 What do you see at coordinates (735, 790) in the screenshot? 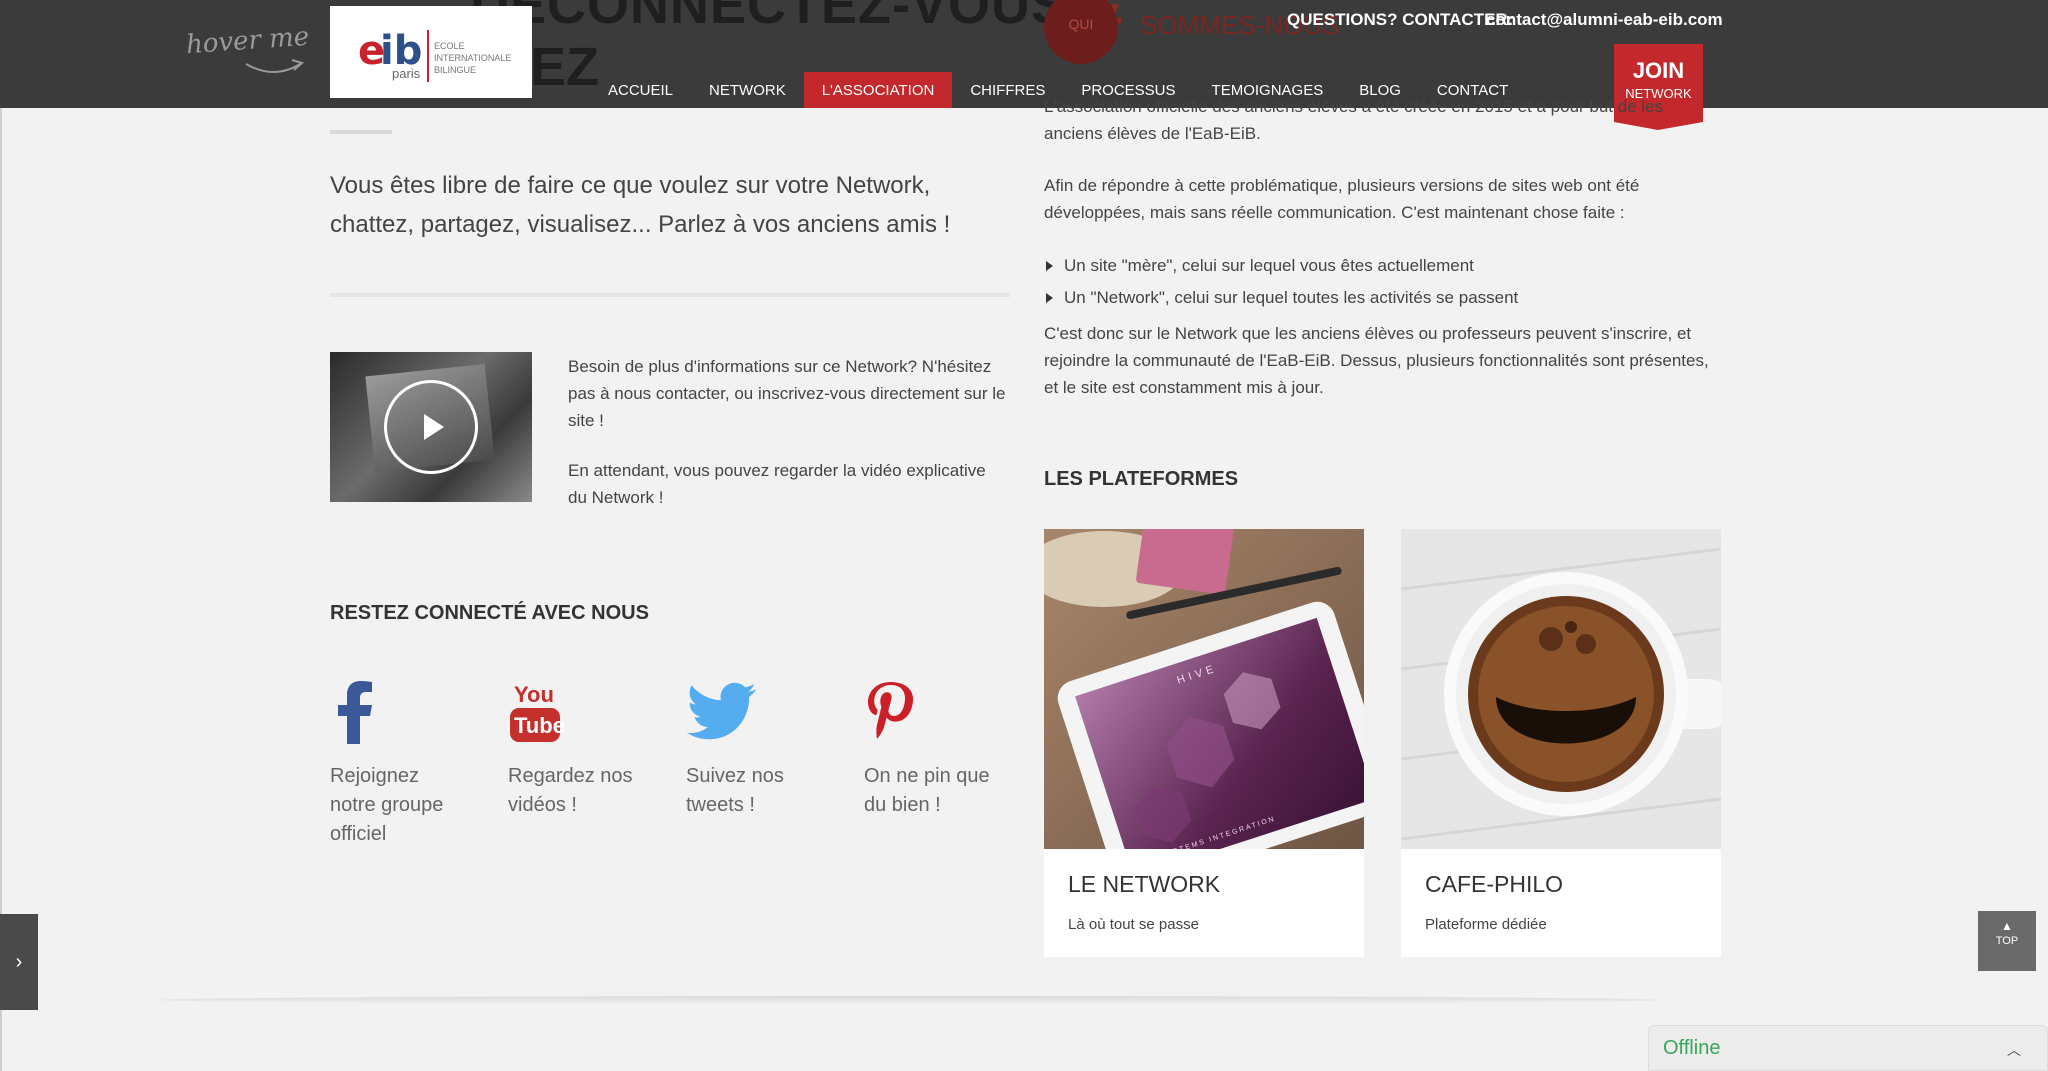
I see `twitter-caption: Suivez nos tweets !` at bounding box center [735, 790].